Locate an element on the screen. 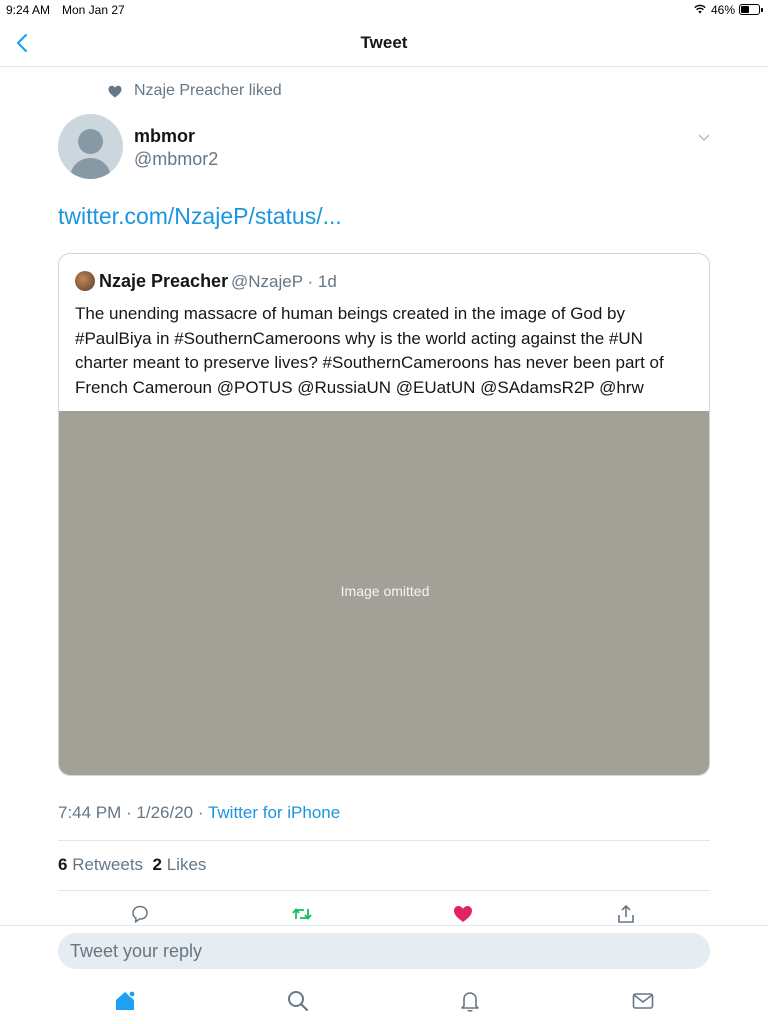 The image size is (768, 1024). status-bar: 9:24 AM Mon Jan 27 46% is located at coordinates (384, 10).